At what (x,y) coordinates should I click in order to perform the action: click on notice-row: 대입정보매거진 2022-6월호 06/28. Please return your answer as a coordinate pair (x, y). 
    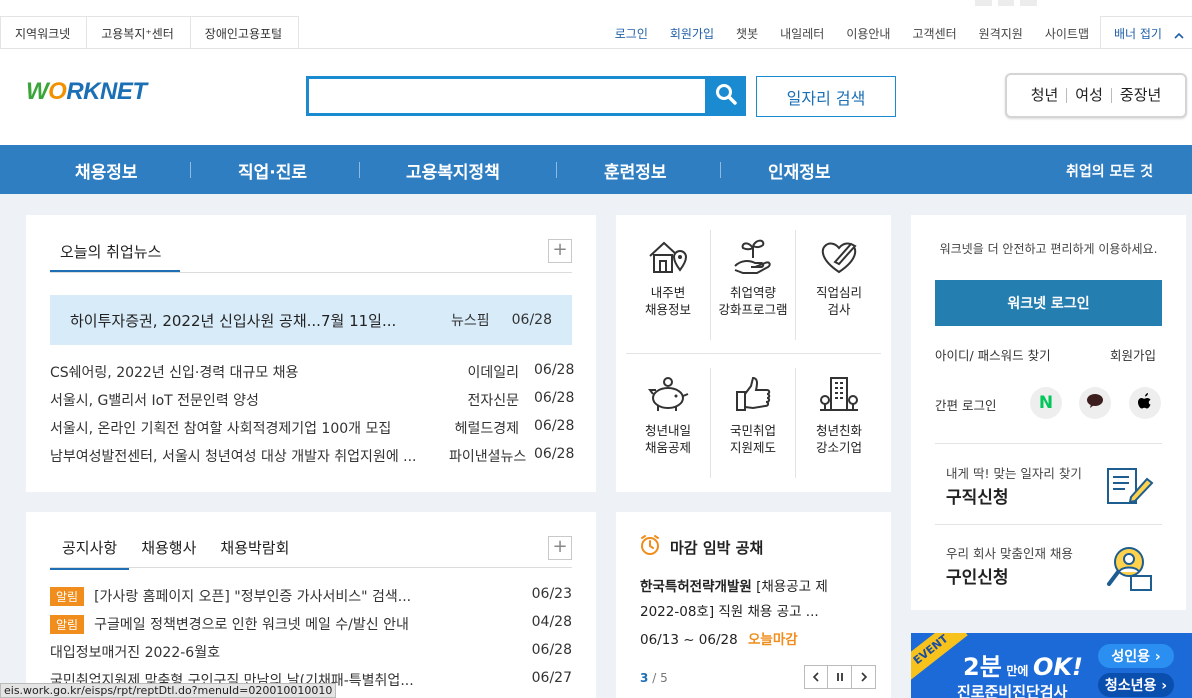
    Looking at the image, I should click on (311, 652).